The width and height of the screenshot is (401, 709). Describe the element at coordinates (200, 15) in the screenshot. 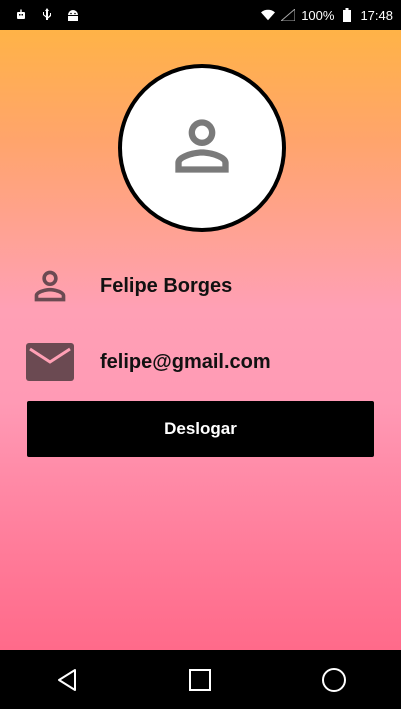

I see `status-bar: 100% 17:48` at that location.